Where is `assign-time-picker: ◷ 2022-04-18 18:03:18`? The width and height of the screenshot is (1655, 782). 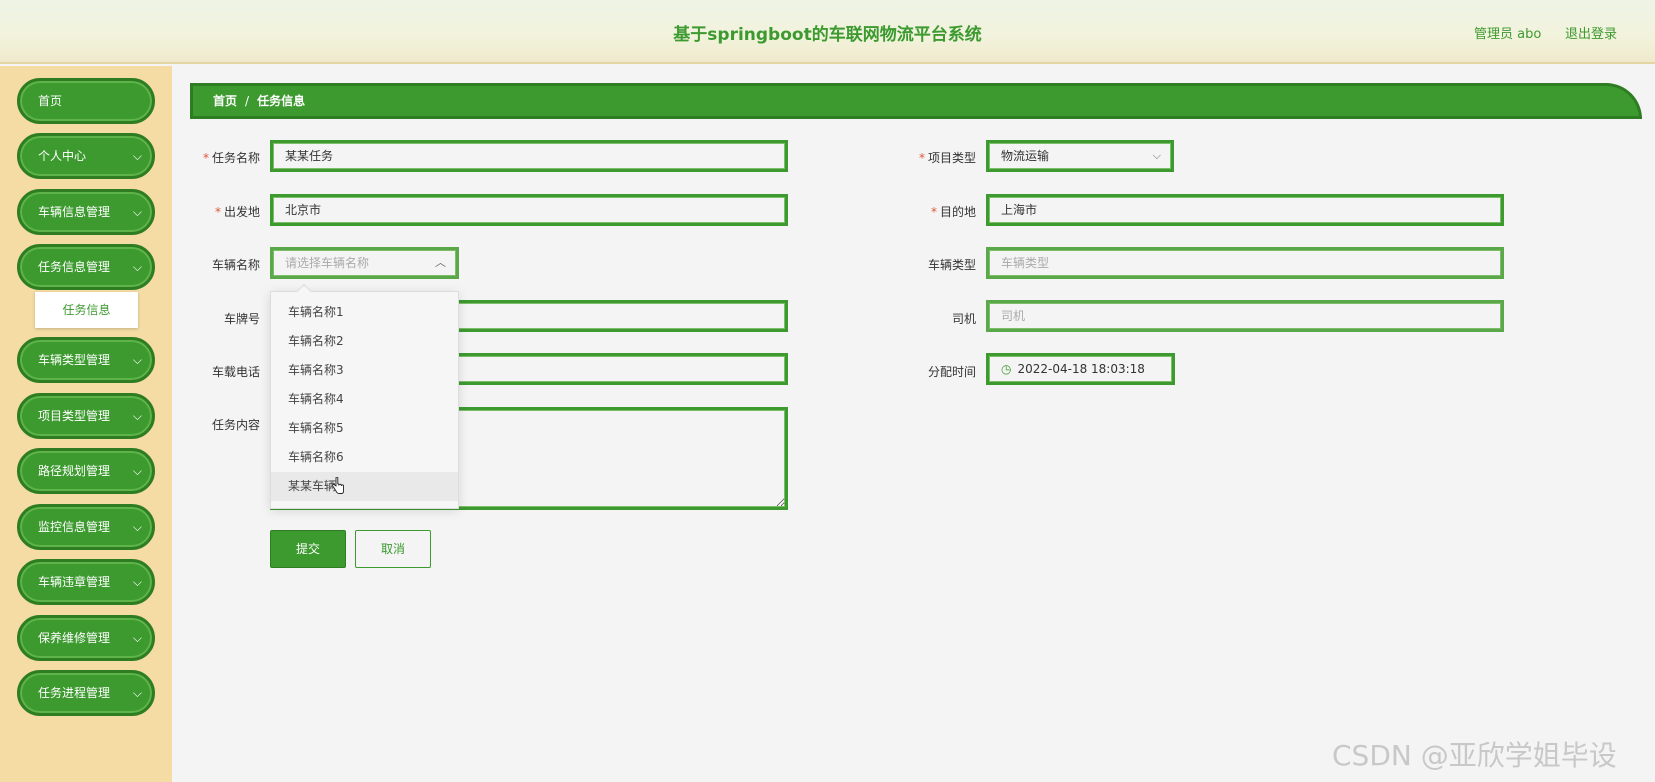 assign-time-picker: ◷ 2022-04-18 18:03:18 is located at coordinates (1080, 369).